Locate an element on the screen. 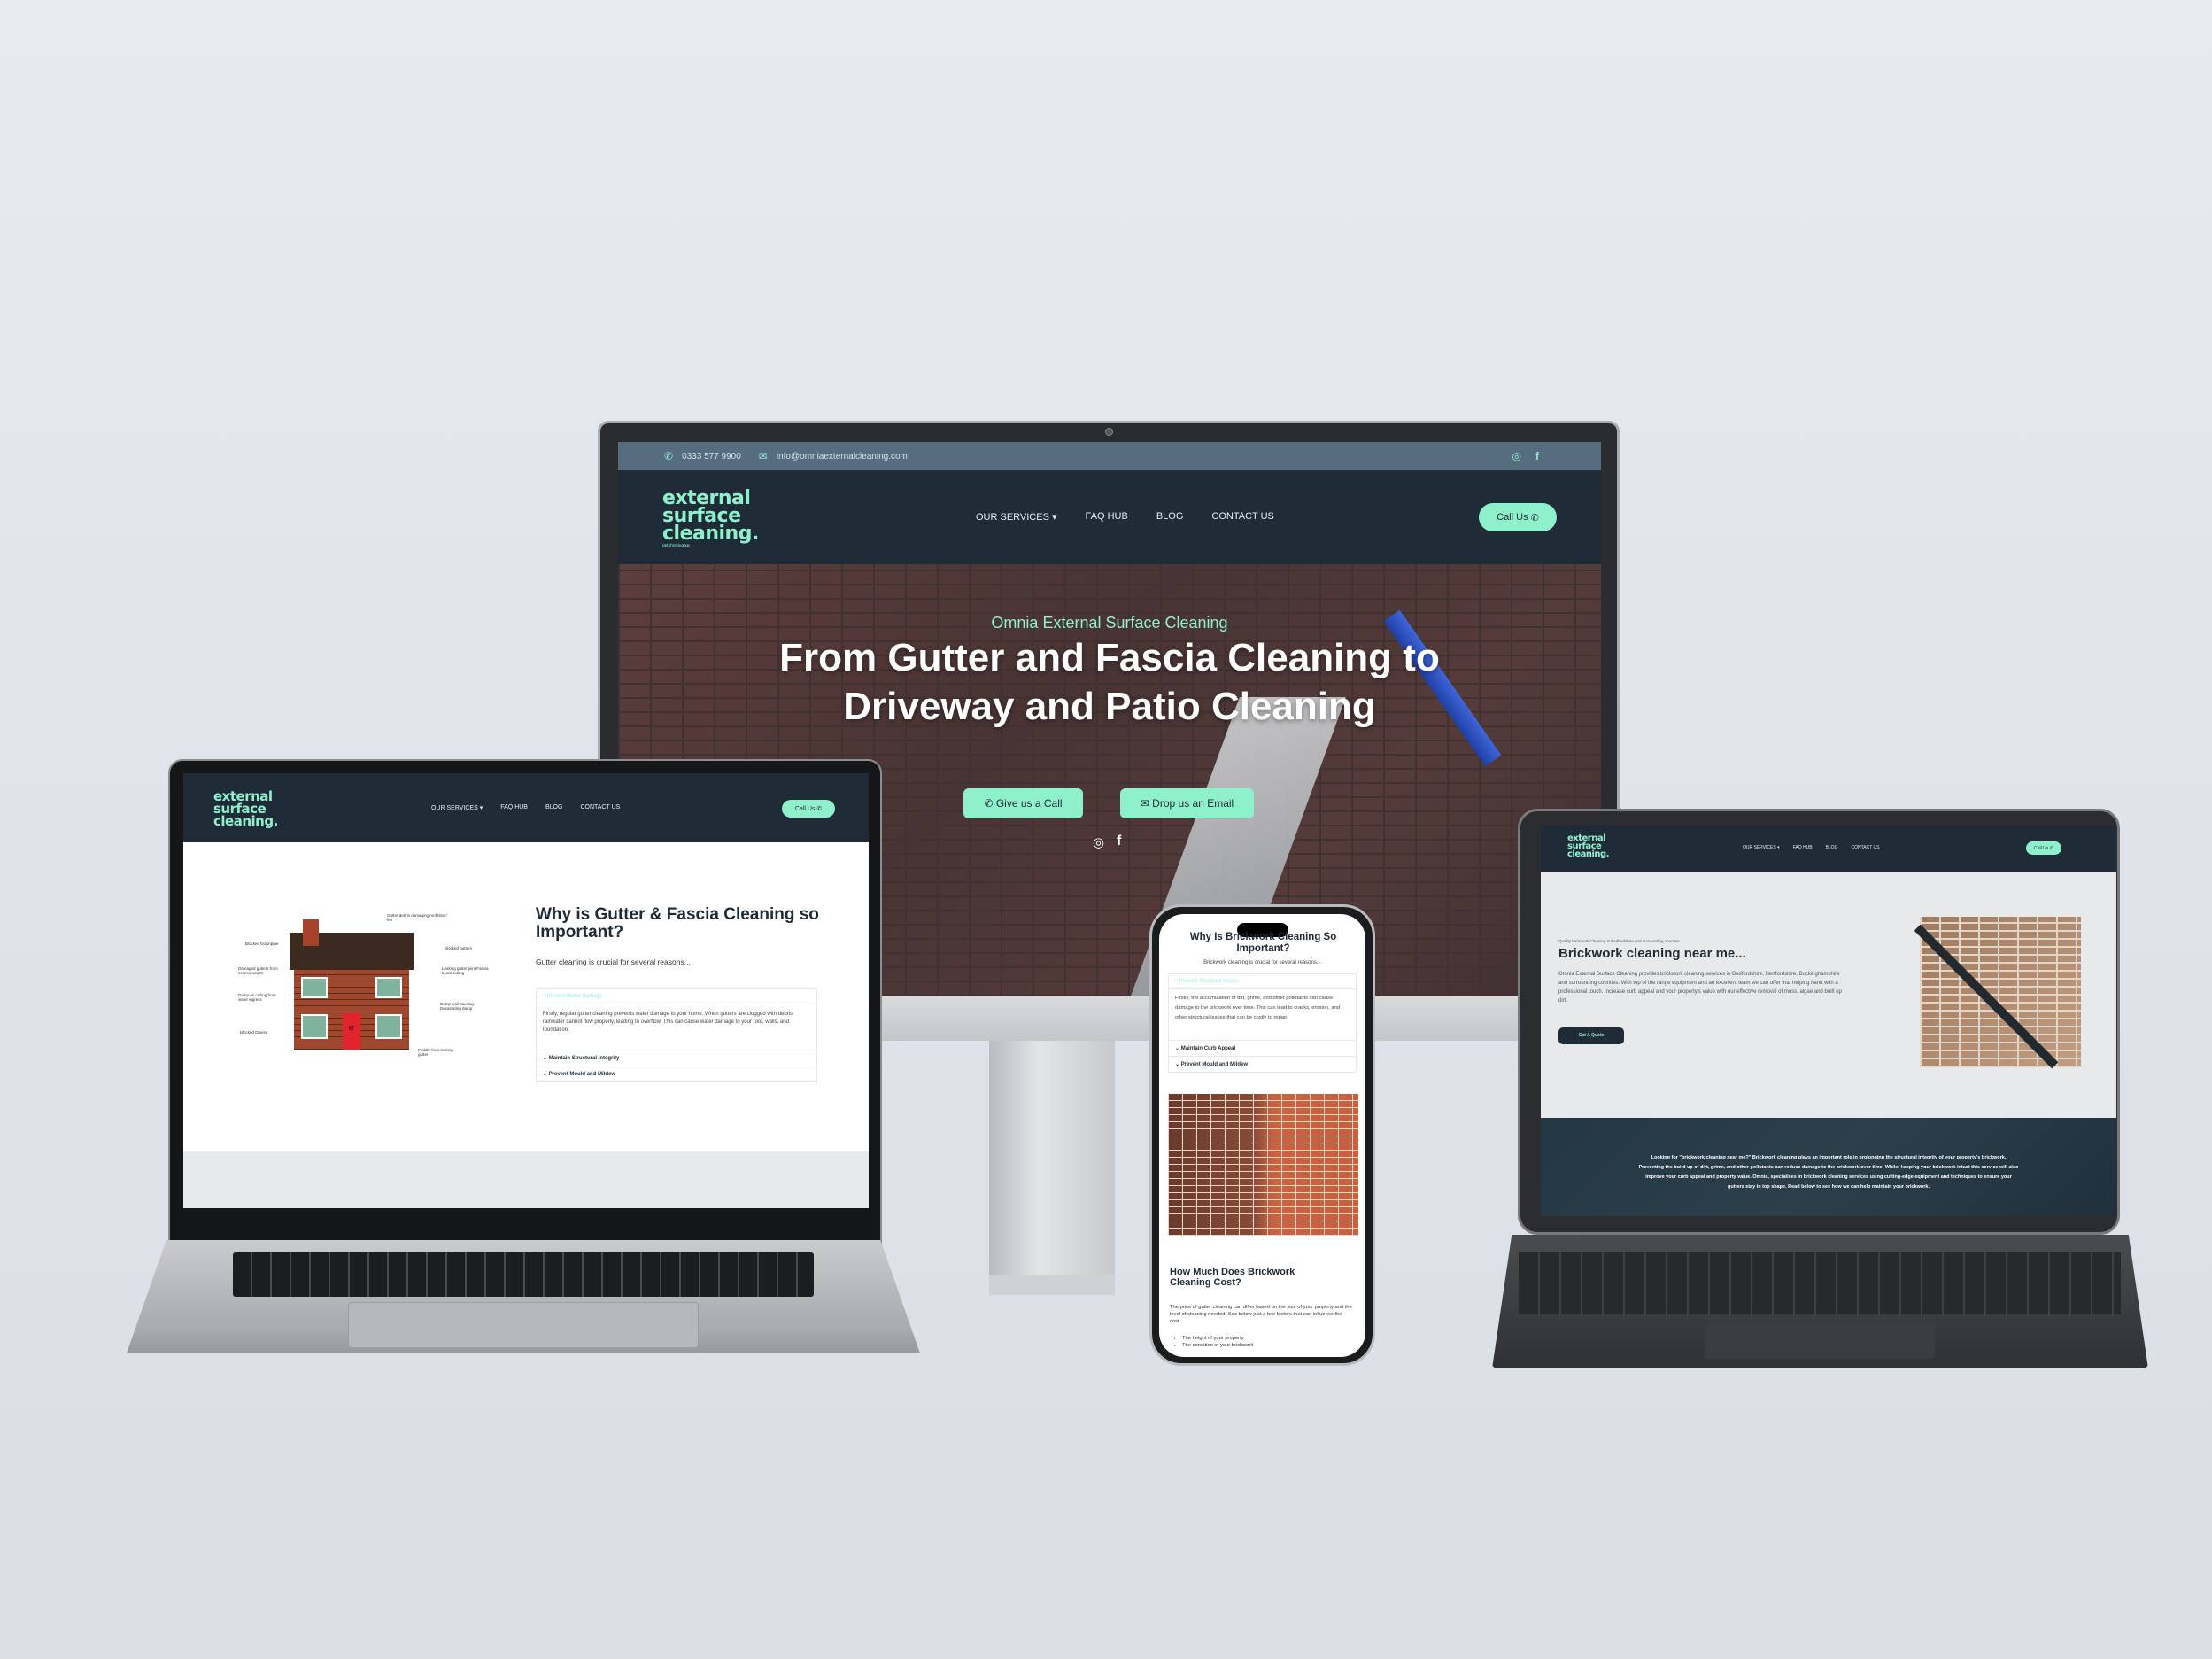 Image resolution: width=2212 pixels, height=1659 pixels. diagram-label: Blocked gutters is located at coordinates (459, 948).